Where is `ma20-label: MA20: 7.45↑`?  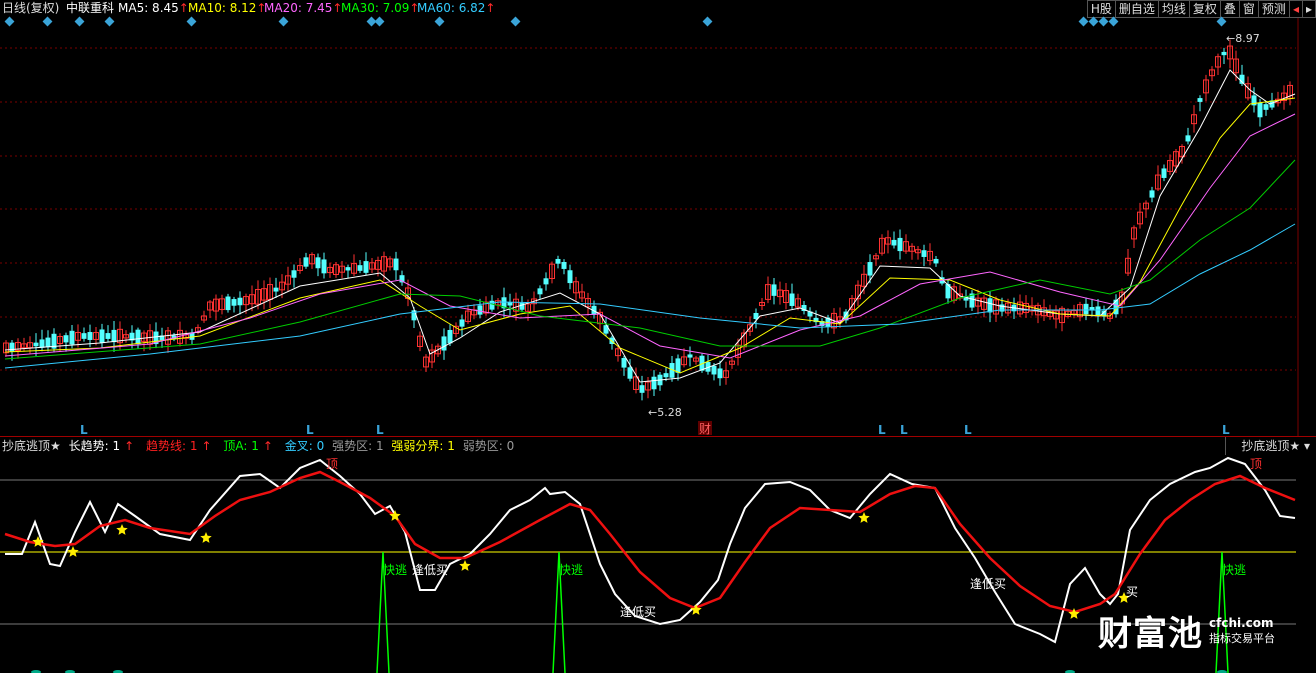
ma20-label: MA20: 7.45↑ is located at coordinates (303, 8).